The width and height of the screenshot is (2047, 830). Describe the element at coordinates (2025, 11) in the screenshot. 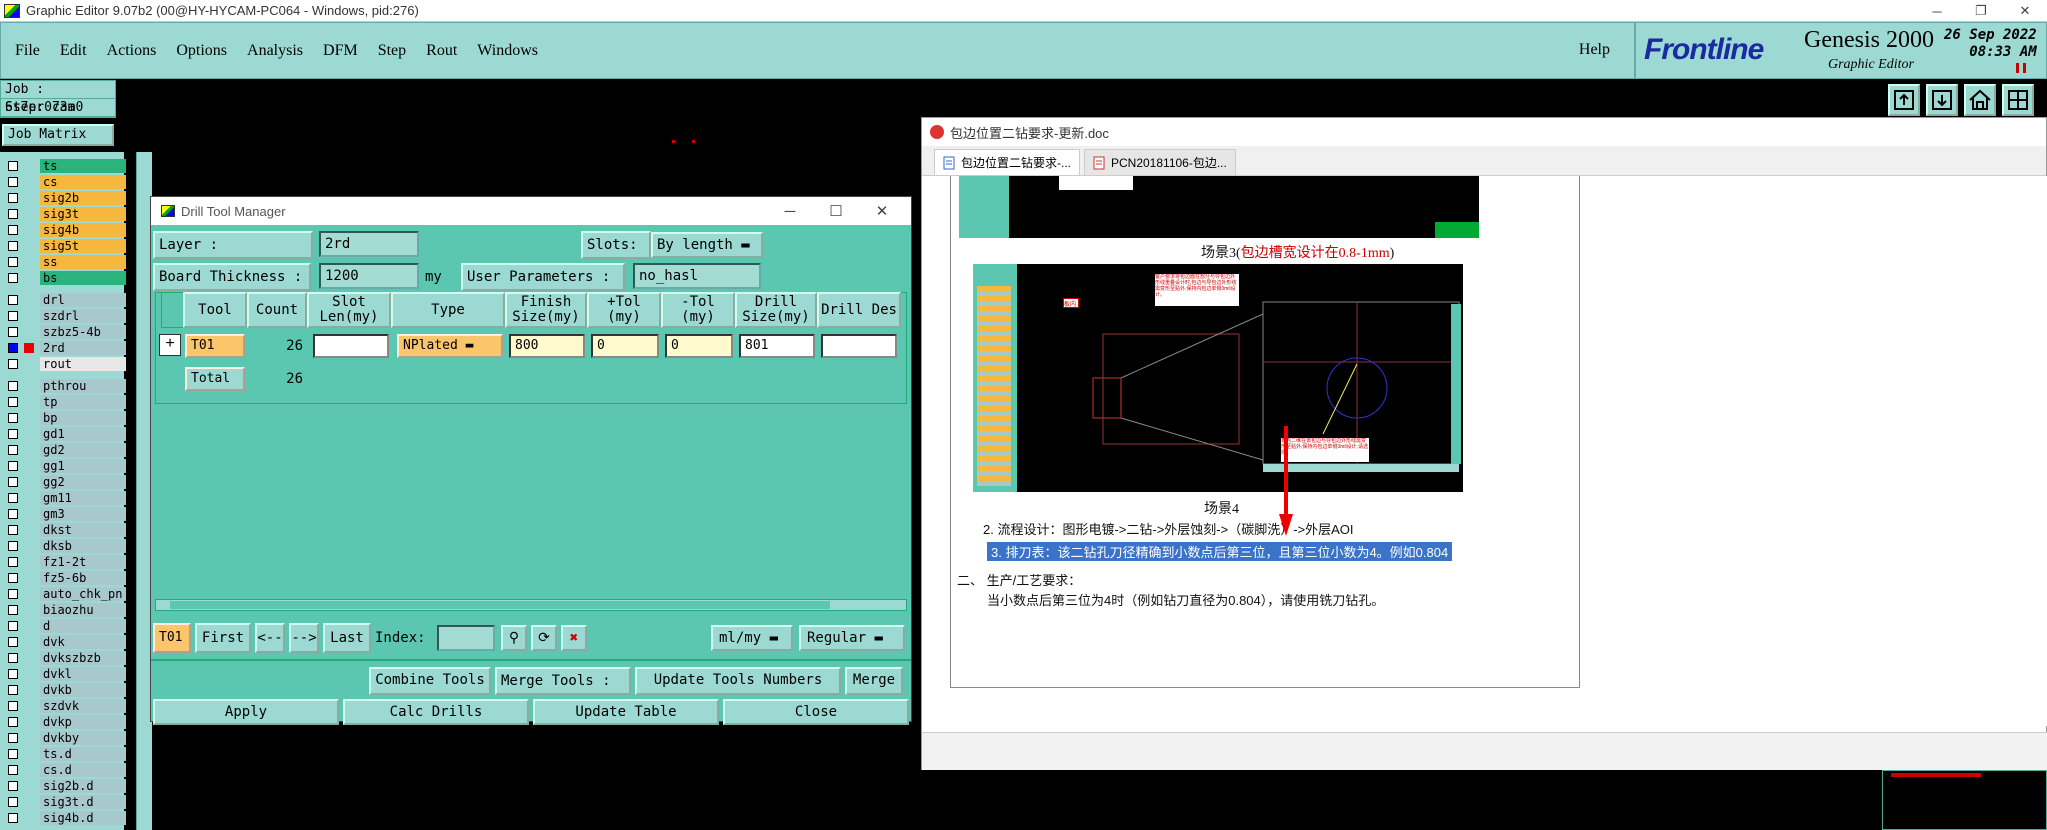

I see `close-button: ✕` at that location.